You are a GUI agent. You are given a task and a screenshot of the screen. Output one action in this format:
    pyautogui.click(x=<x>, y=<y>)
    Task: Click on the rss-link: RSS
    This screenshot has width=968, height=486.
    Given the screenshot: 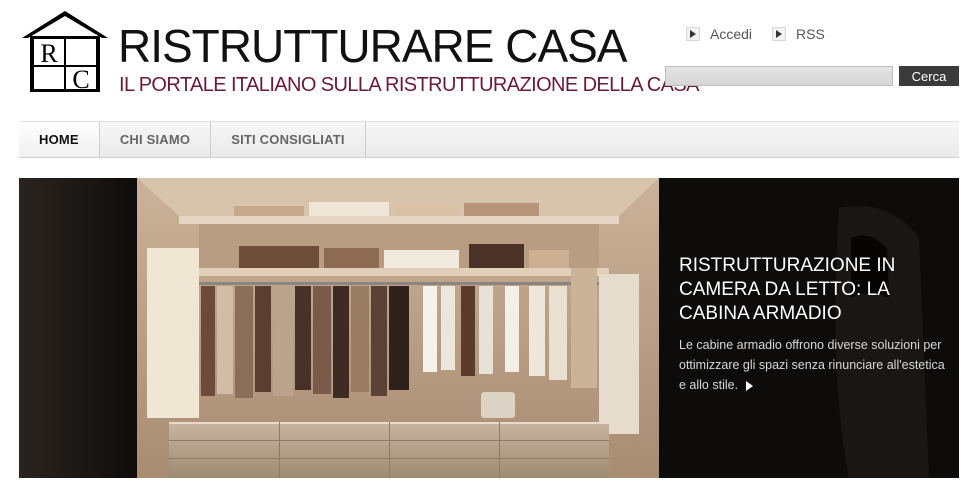 What is the action you would take?
    pyautogui.click(x=798, y=34)
    